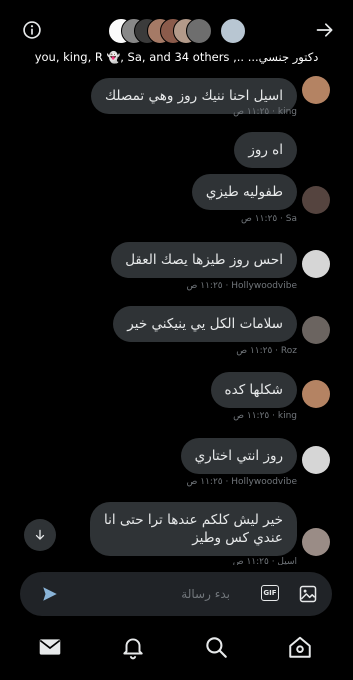 This screenshot has height=680, width=353. Describe the element at coordinates (270, 593) in the screenshot. I see `gif-button: GIF` at that location.